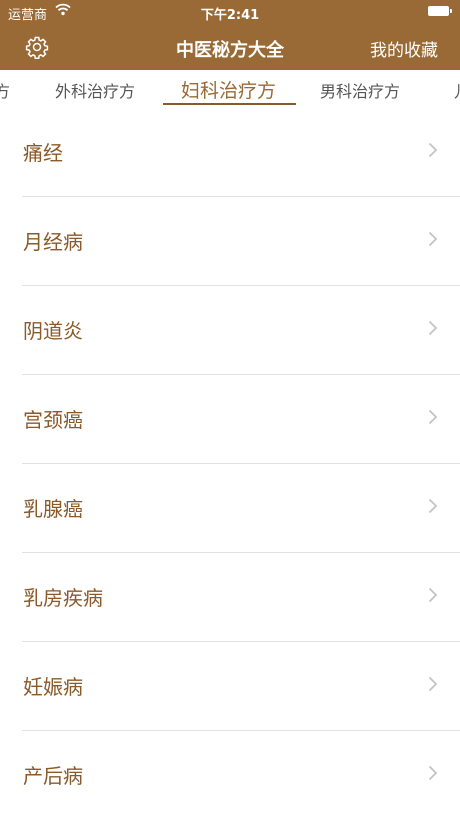 Image resolution: width=460 pixels, height=820 pixels. Describe the element at coordinates (230, 241) in the screenshot. I see `list-item-menstrual-disease: 月经病` at that location.